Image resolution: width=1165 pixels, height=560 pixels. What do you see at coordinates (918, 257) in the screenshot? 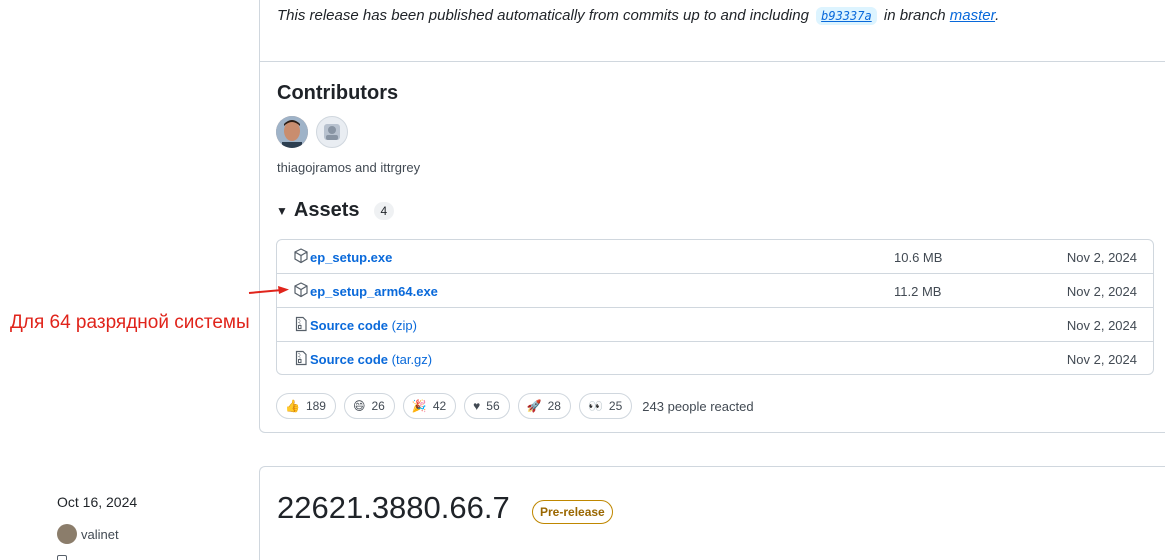
I see `asset-size: 10.6 MB` at bounding box center [918, 257].